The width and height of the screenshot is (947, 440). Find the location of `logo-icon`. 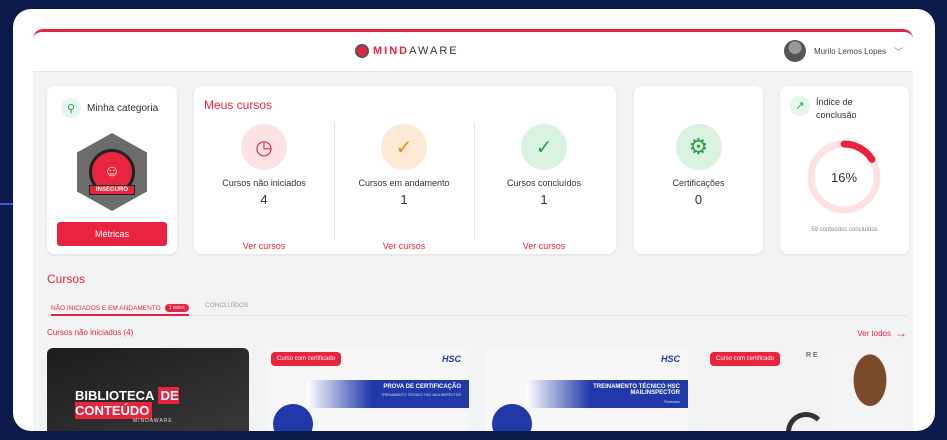

logo-icon is located at coordinates (362, 51).